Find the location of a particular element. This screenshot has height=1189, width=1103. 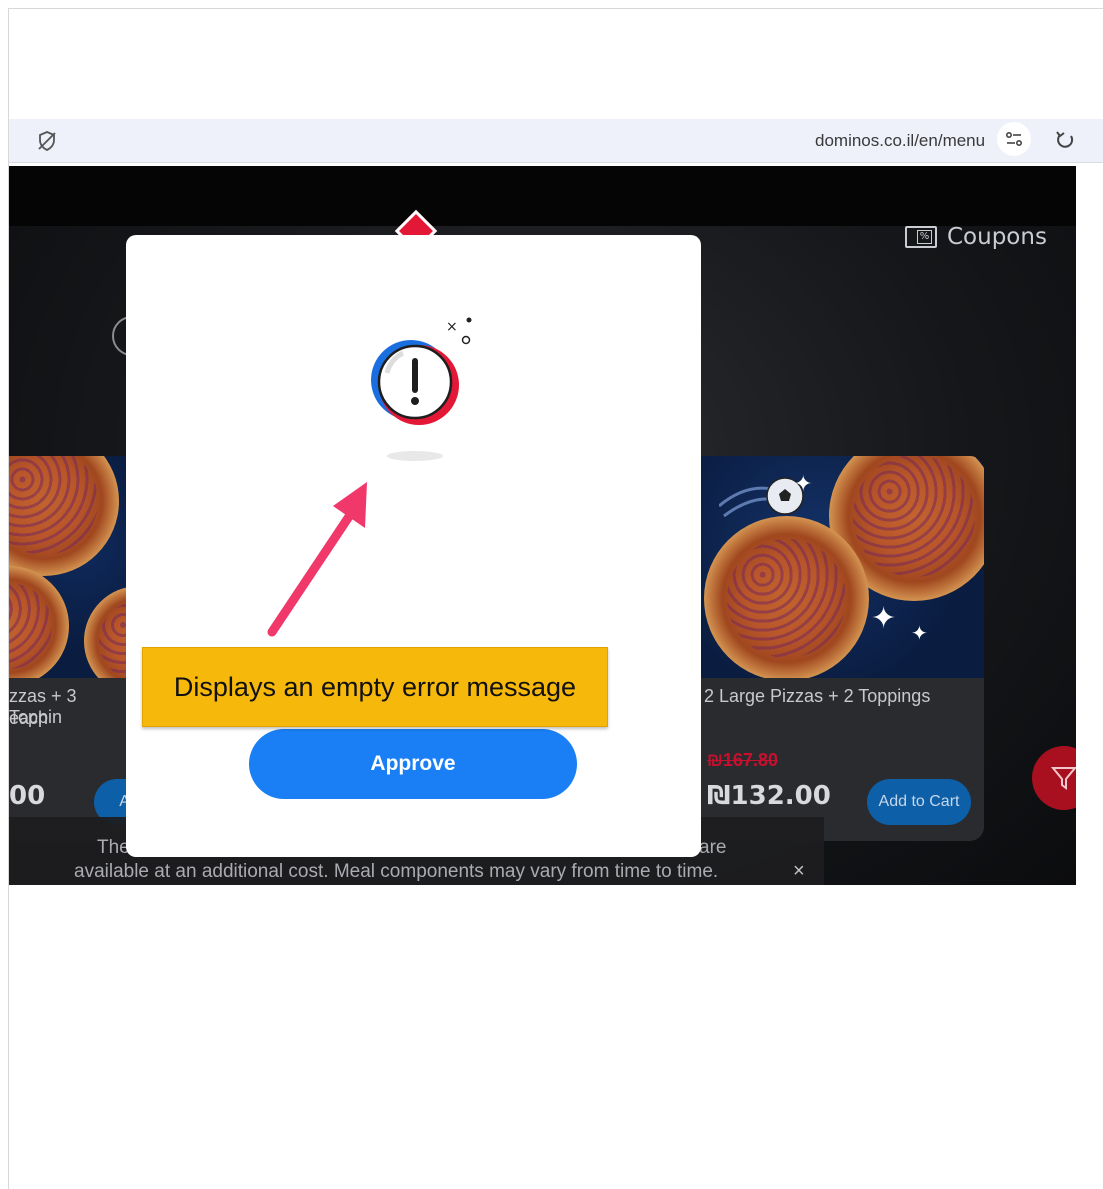

notice-text-line1-right: are is located at coordinates (713, 847).